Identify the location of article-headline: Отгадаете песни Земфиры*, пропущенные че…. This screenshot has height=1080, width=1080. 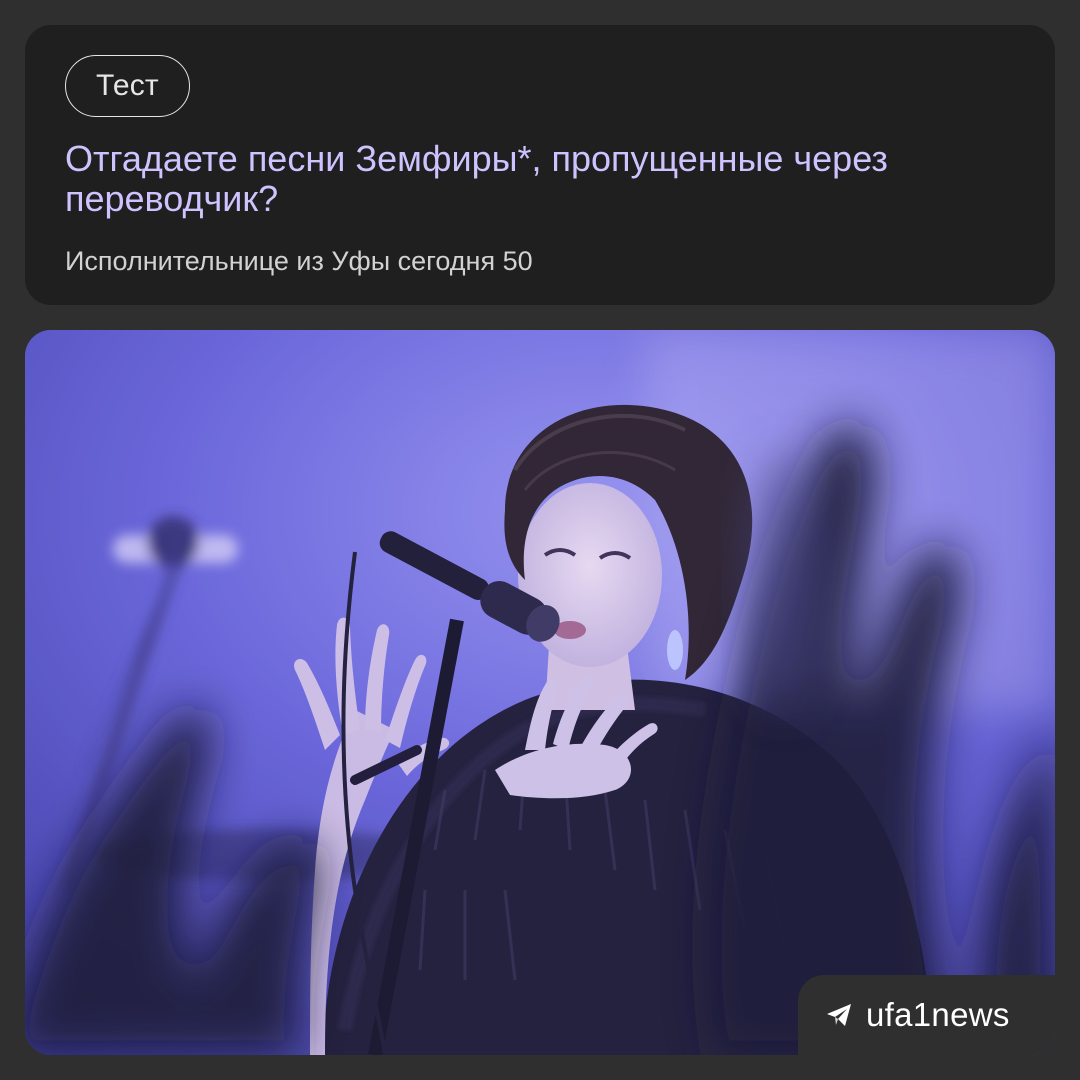
(535, 179).